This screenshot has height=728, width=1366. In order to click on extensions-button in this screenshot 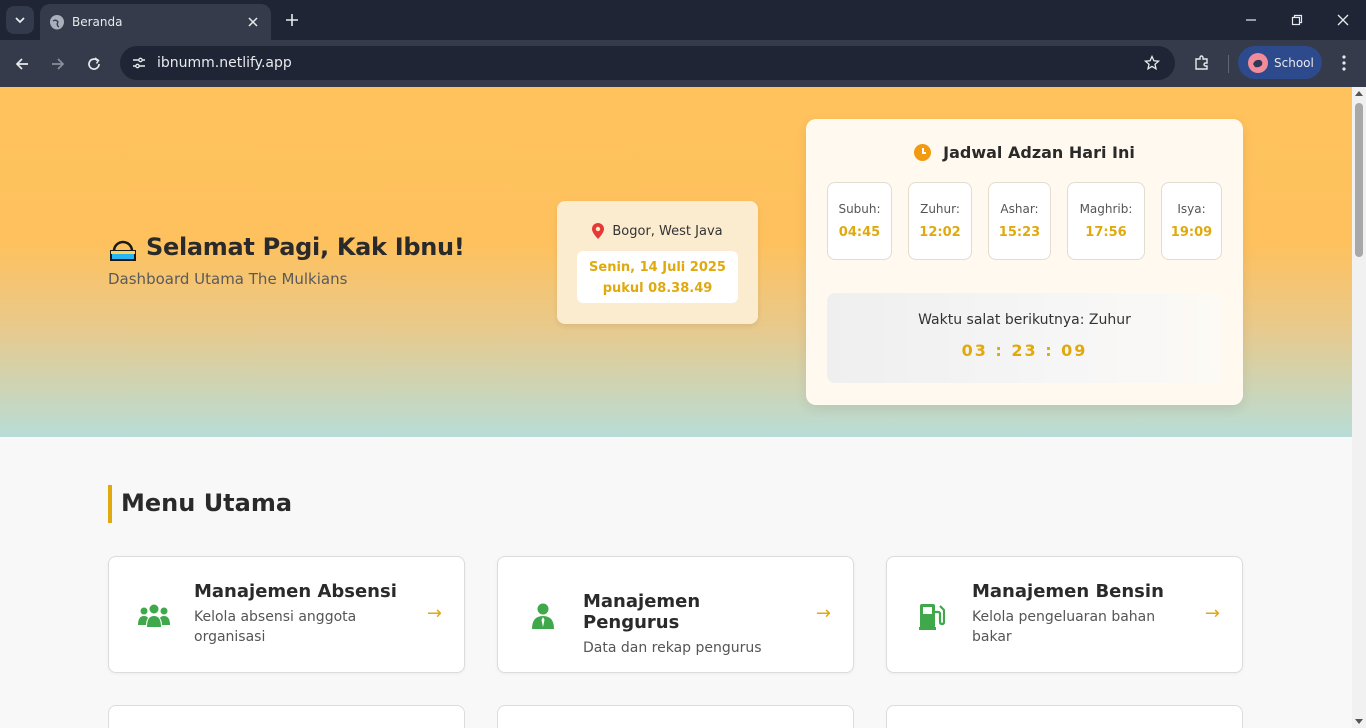, I will do `click(1202, 63)`.